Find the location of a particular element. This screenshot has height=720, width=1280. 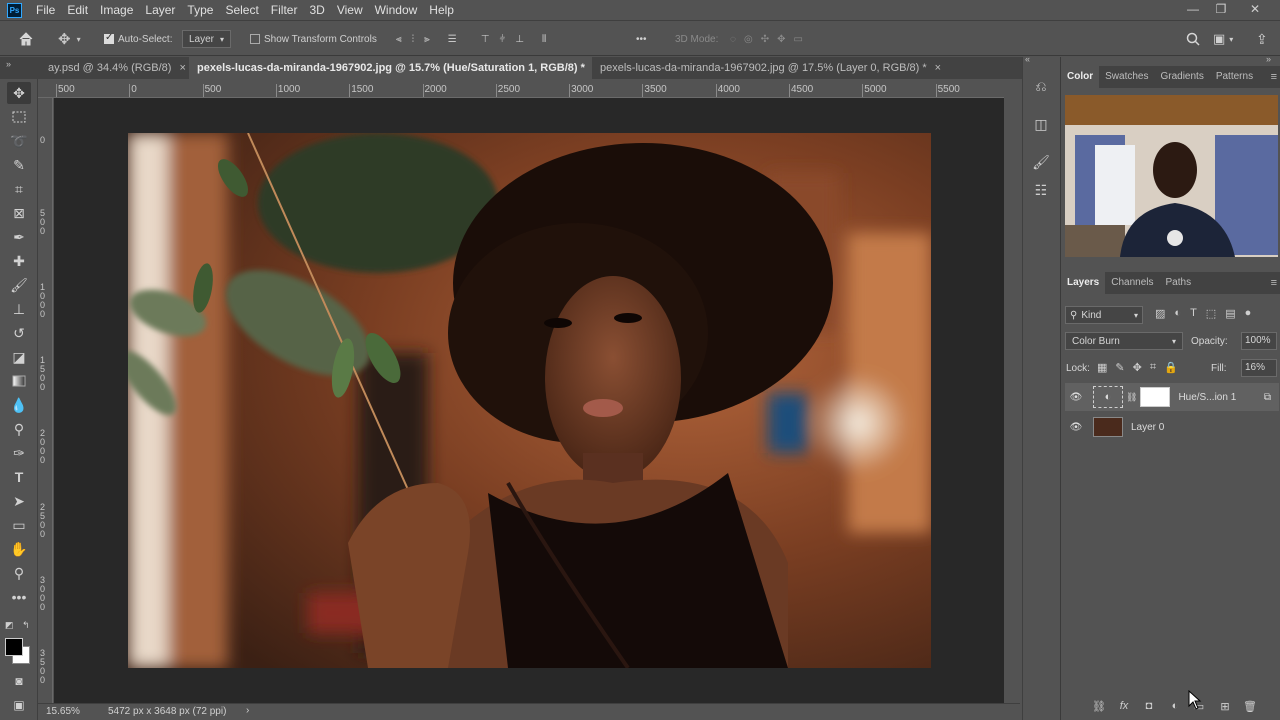

menu-help: Help is located at coordinates (441, 10).